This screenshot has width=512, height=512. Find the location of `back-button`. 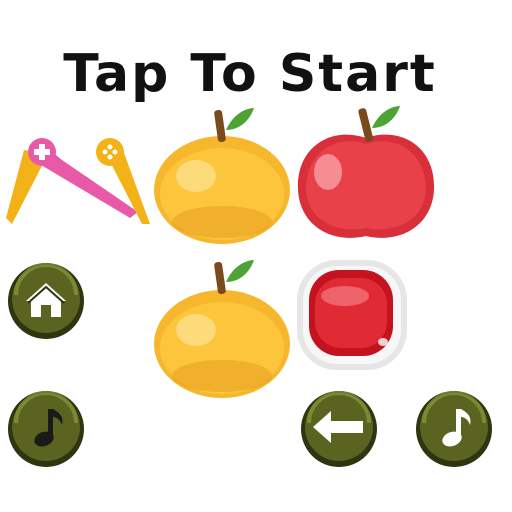

back-button is located at coordinates (339, 429).